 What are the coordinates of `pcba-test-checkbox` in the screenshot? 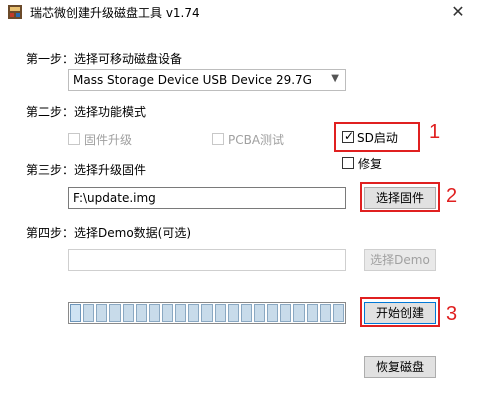 It's located at (218, 139).